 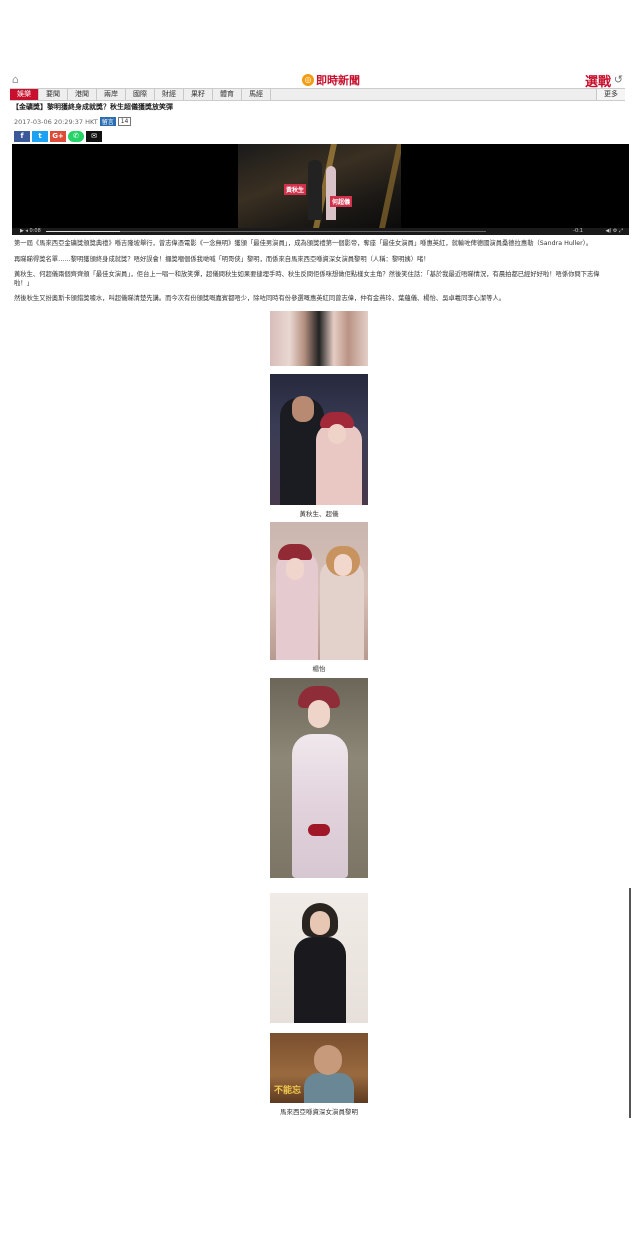 I want to click on google-plus-share-icon: G+, so click(x=58, y=136).